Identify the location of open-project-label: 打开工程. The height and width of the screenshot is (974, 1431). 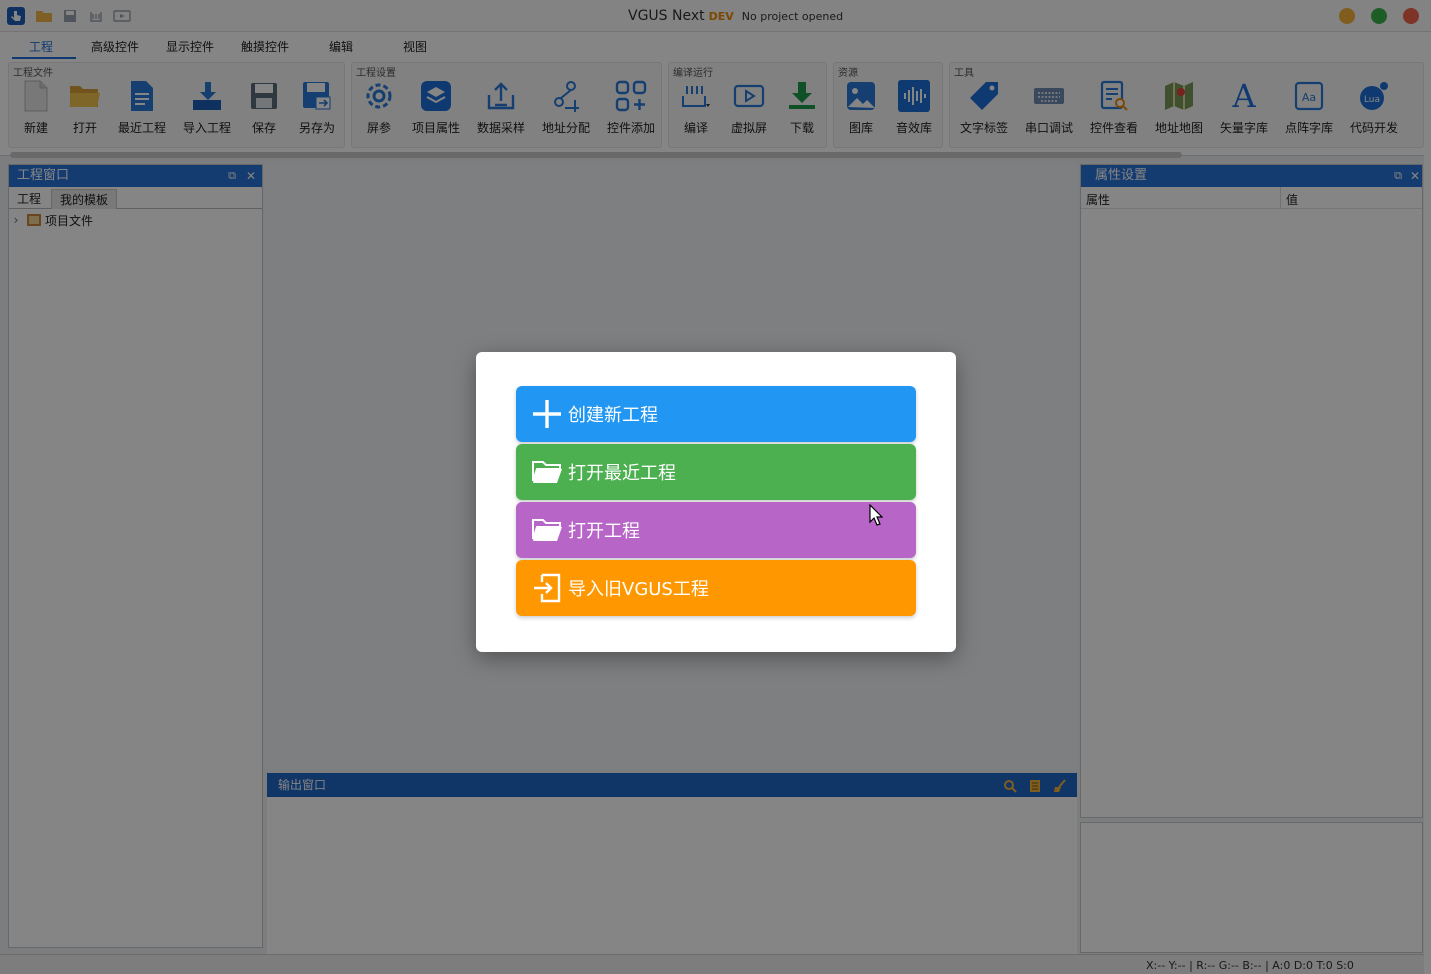
(604, 531).